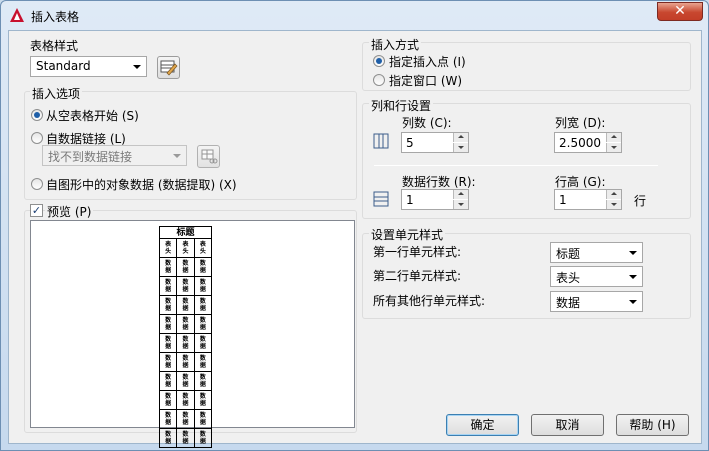 The image size is (709, 451). I want to click on ok-button: 确定, so click(482, 425).